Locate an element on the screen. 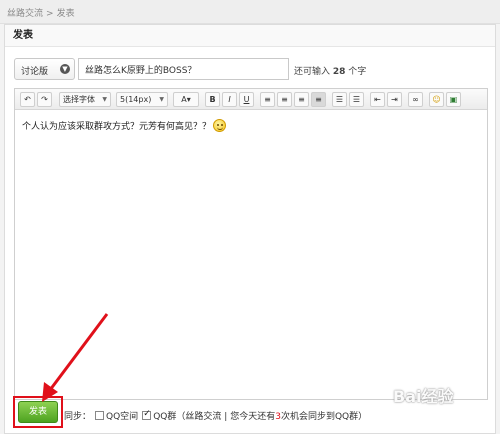  redo-icon: ↷ is located at coordinates (44, 99).